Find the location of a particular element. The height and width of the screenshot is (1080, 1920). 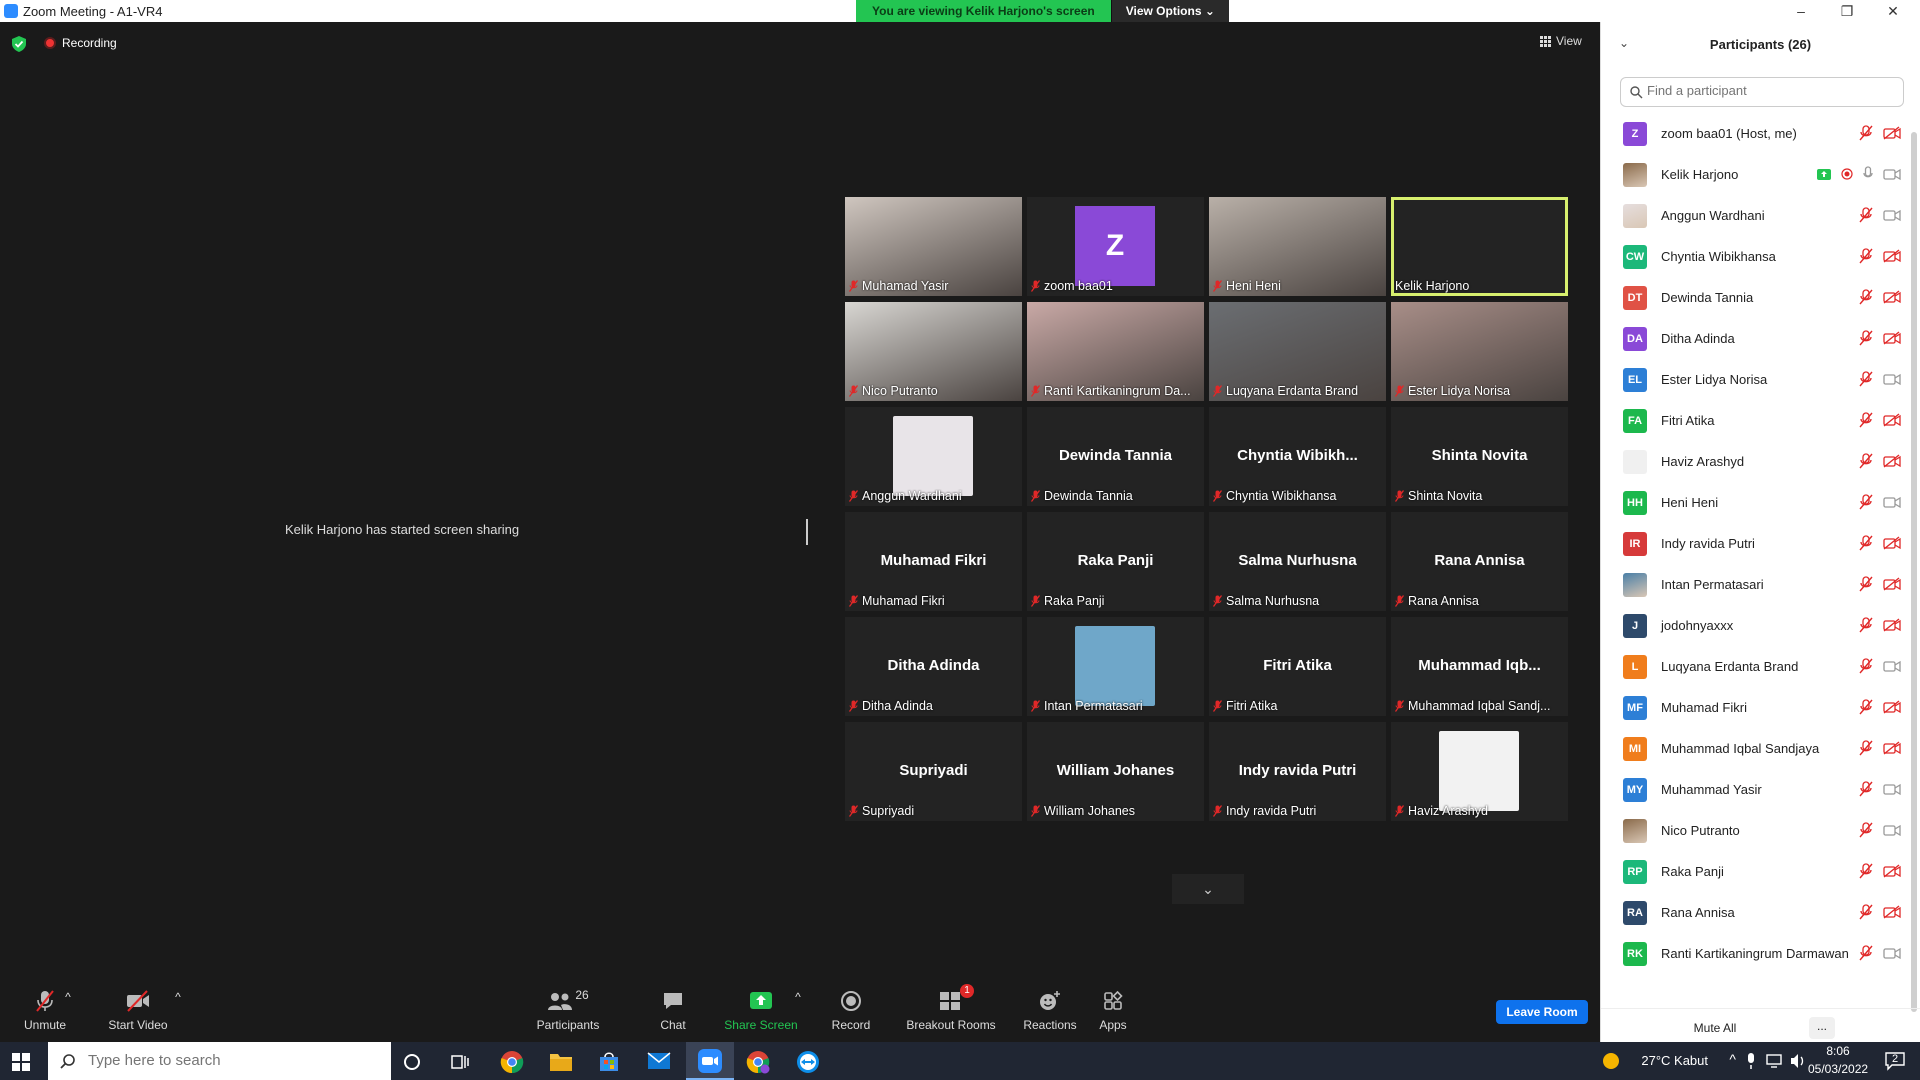

participant-row: RA Rana Annisa is located at coordinates (1755, 912).